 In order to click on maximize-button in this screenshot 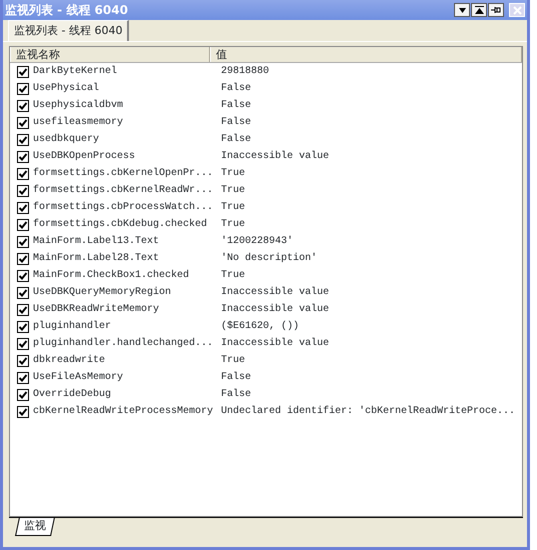, I will do `click(479, 10)`.